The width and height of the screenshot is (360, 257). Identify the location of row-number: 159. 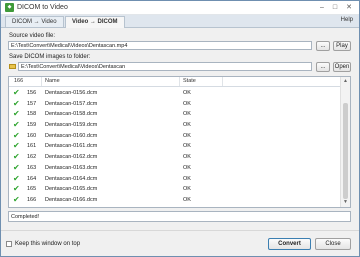
(32, 125).